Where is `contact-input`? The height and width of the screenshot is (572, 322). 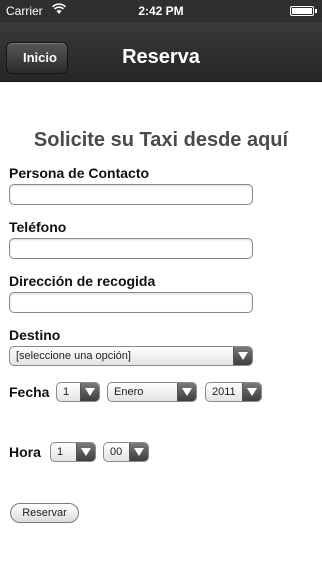 contact-input is located at coordinates (131, 194).